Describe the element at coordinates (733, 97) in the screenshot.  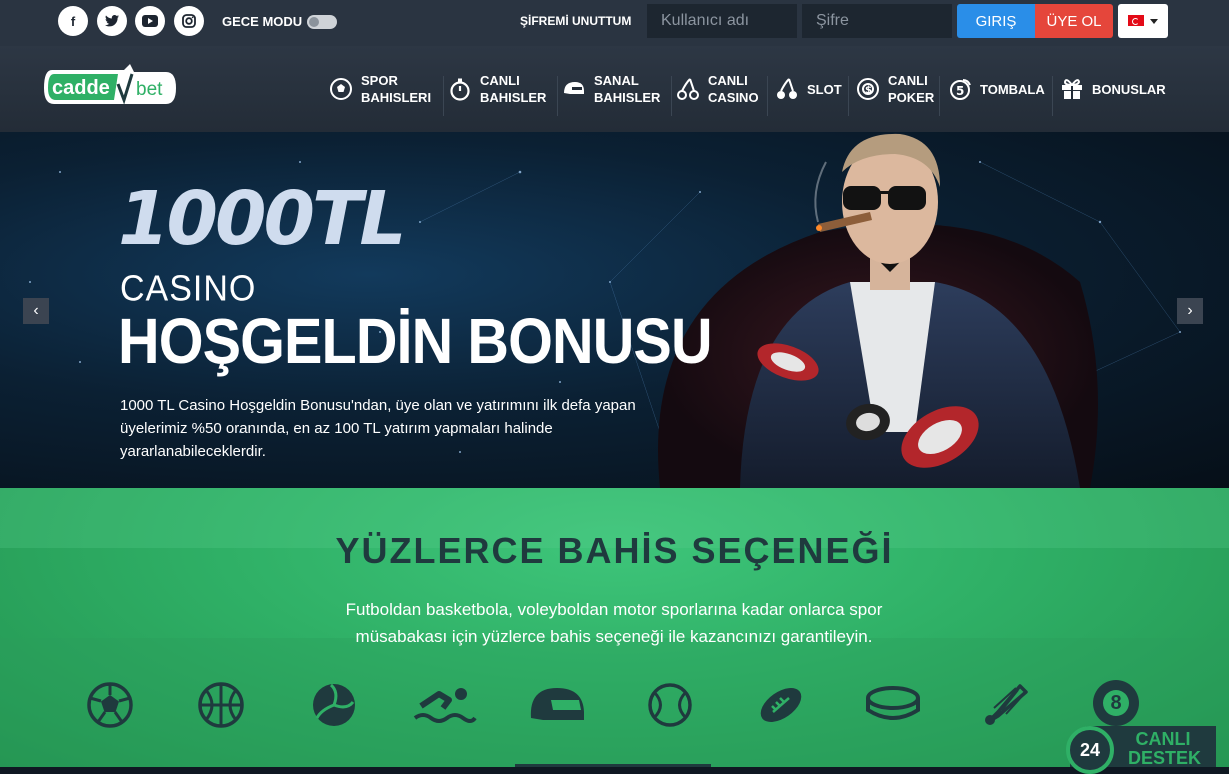
I see `nav-label-line2: CASINO` at that location.